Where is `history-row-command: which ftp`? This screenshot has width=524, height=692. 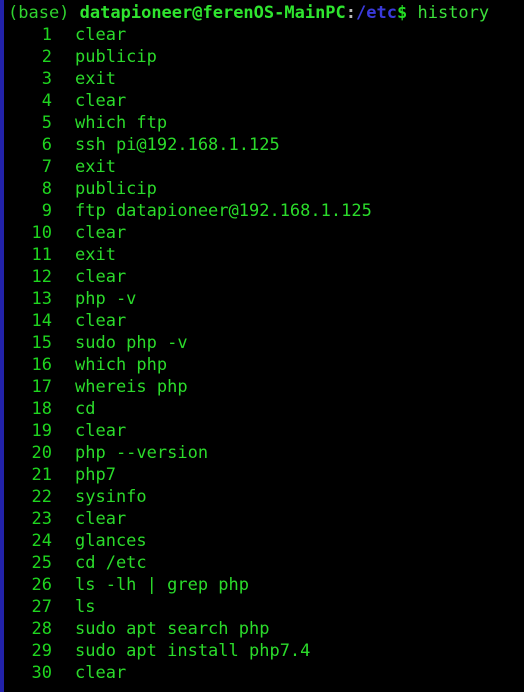
history-row-command: which ftp is located at coordinates (121, 123).